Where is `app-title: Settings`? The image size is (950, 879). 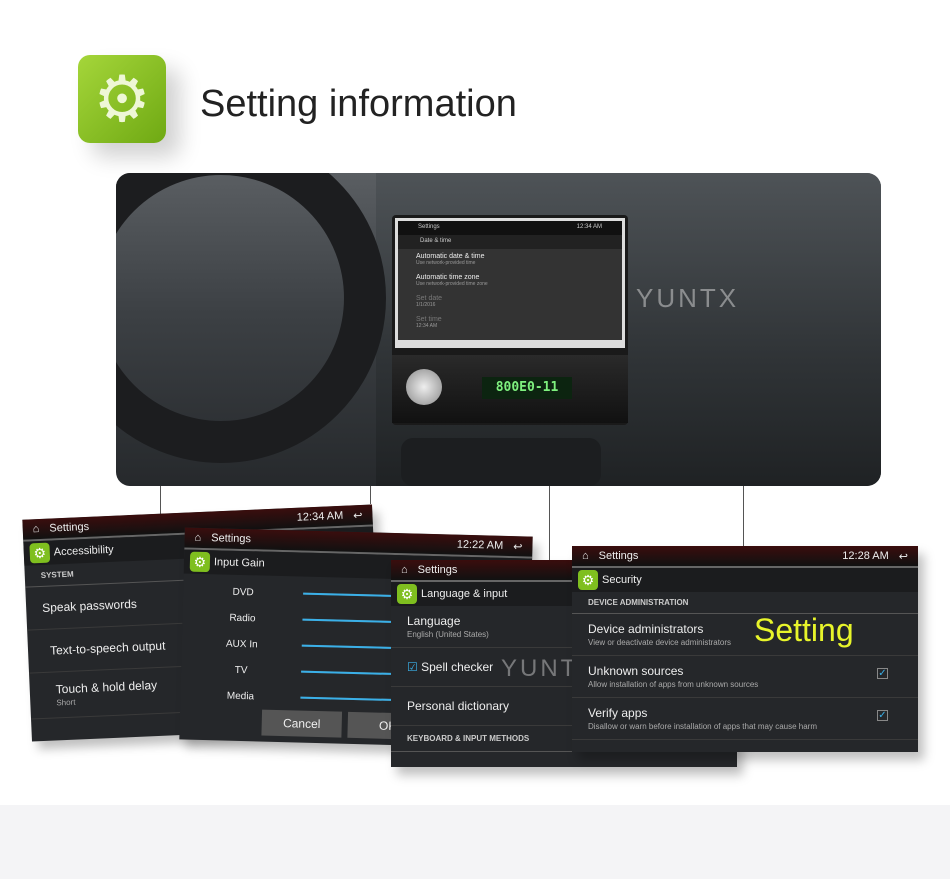
app-title: Settings is located at coordinates (429, 227).